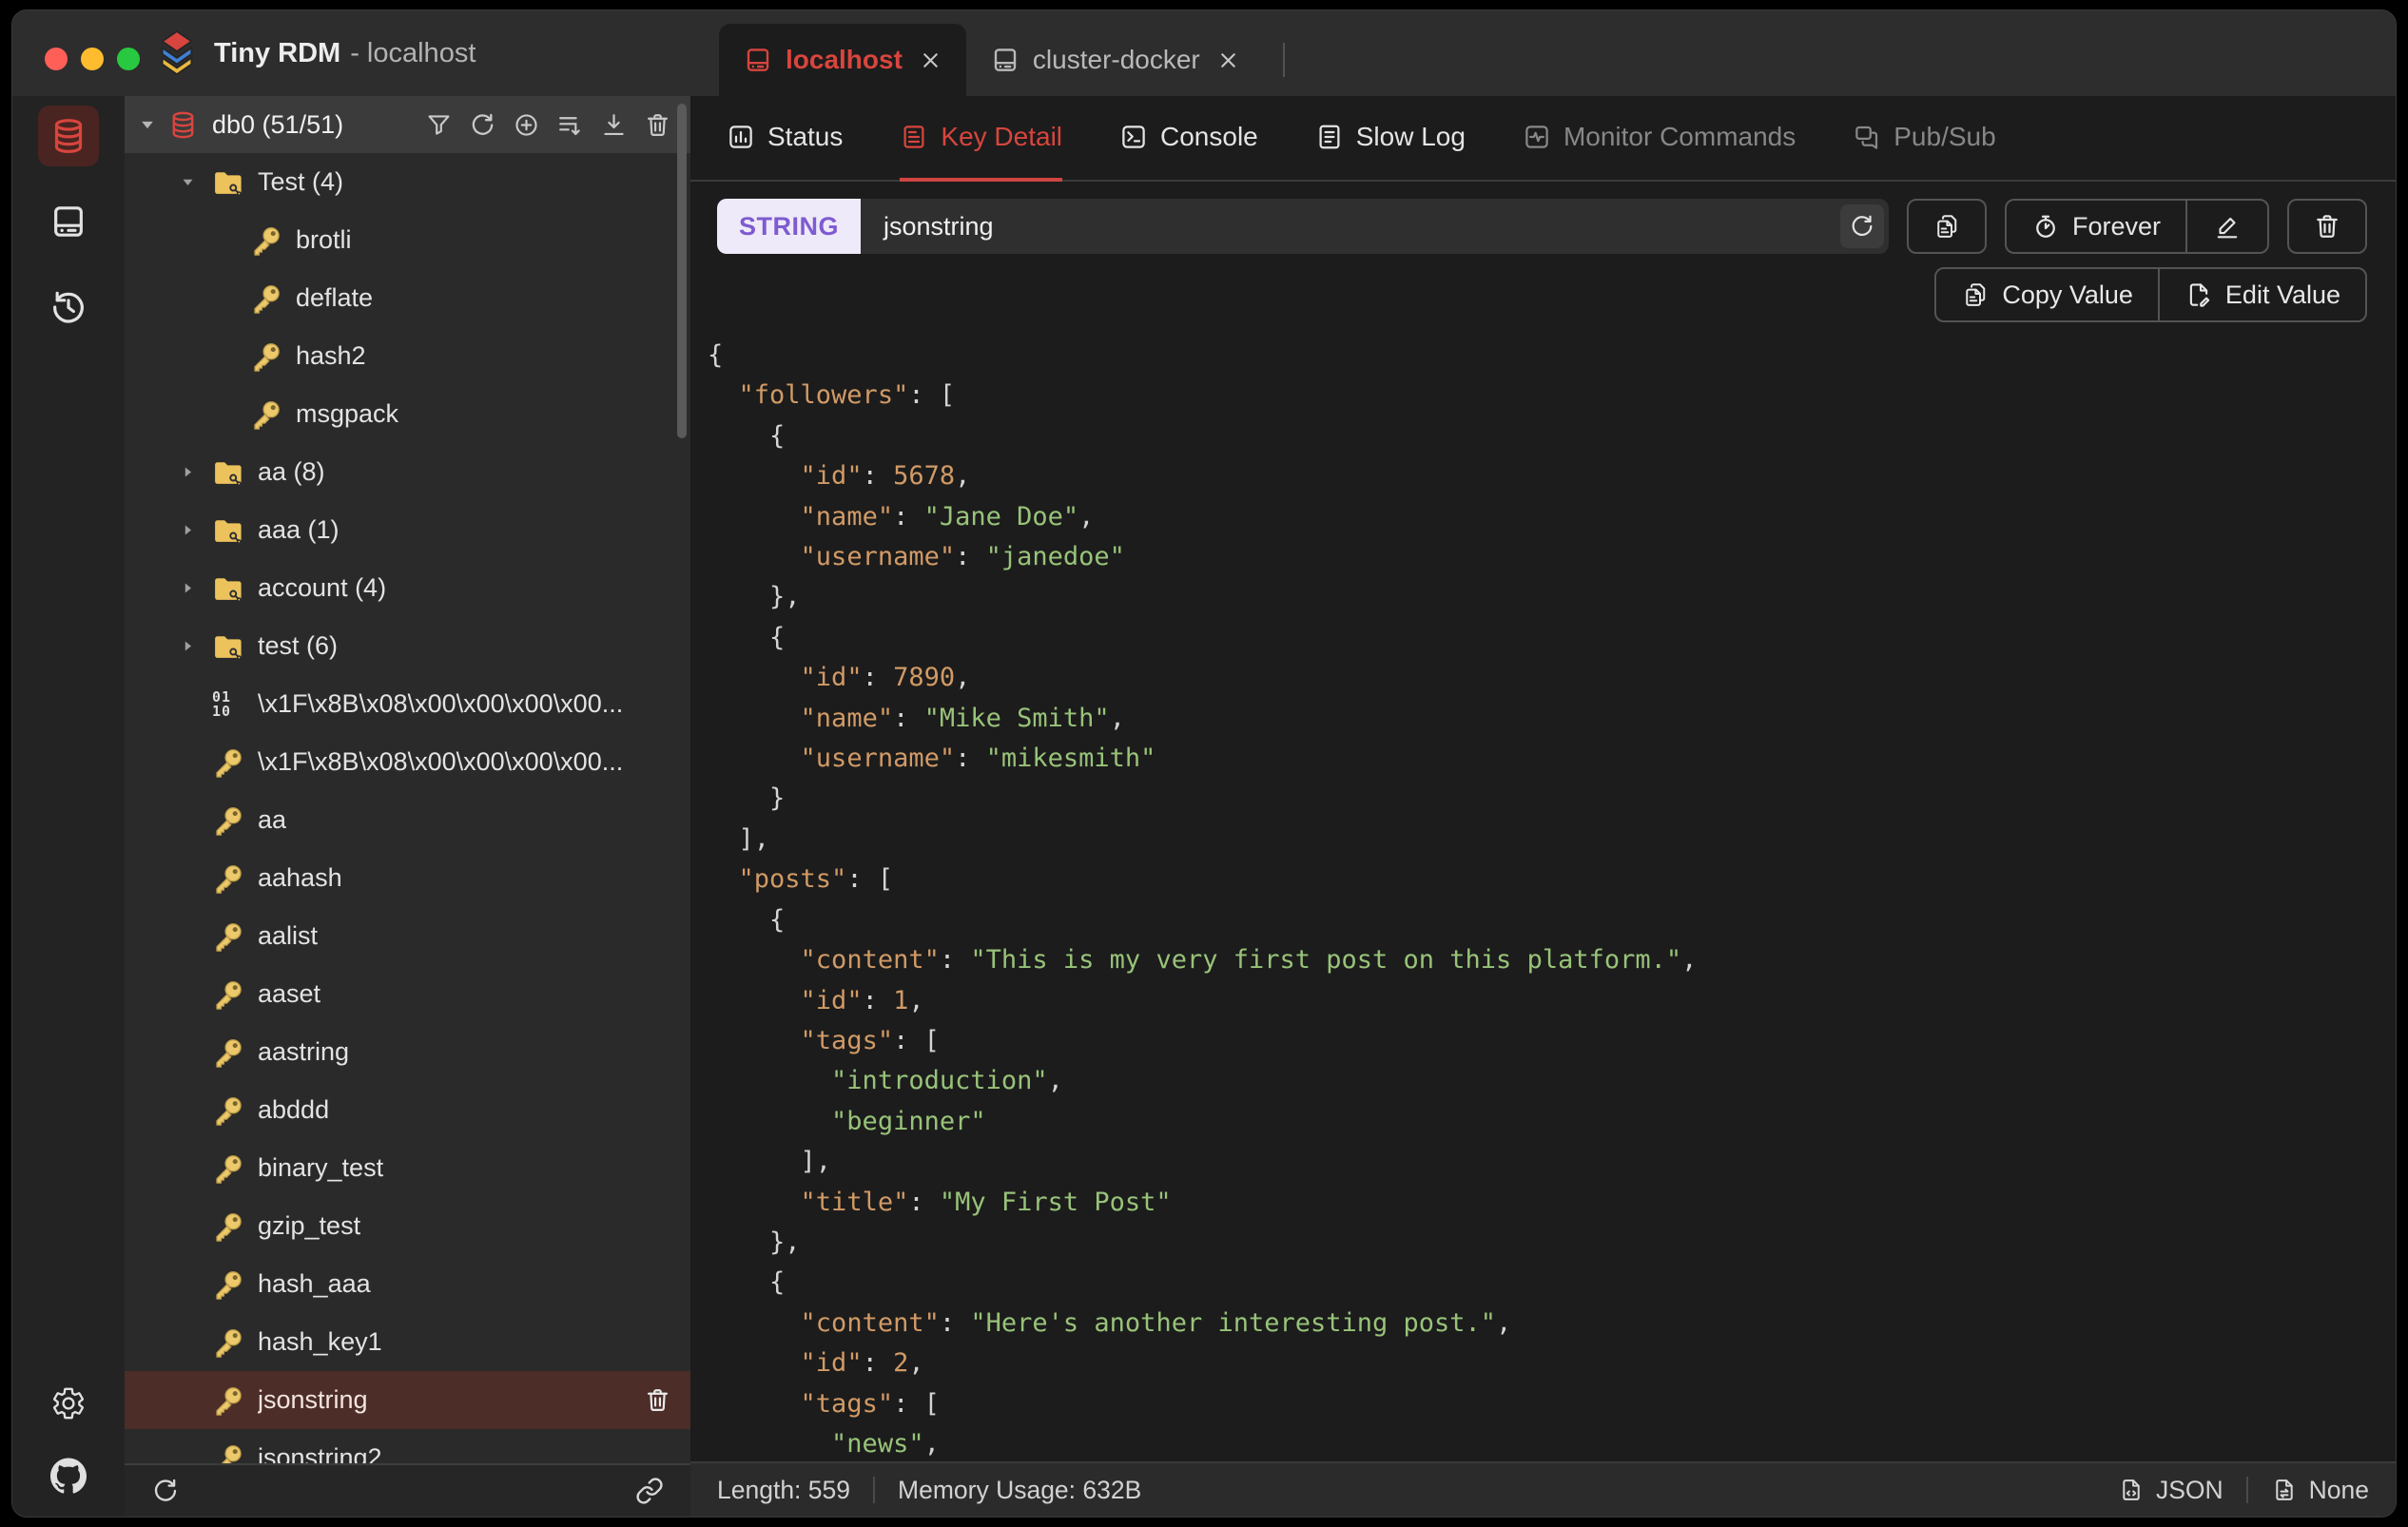 The width and height of the screenshot is (2408, 1527). Describe the element at coordinates (69, 222) in the screenshot. I see `rail-server-button` at that location.